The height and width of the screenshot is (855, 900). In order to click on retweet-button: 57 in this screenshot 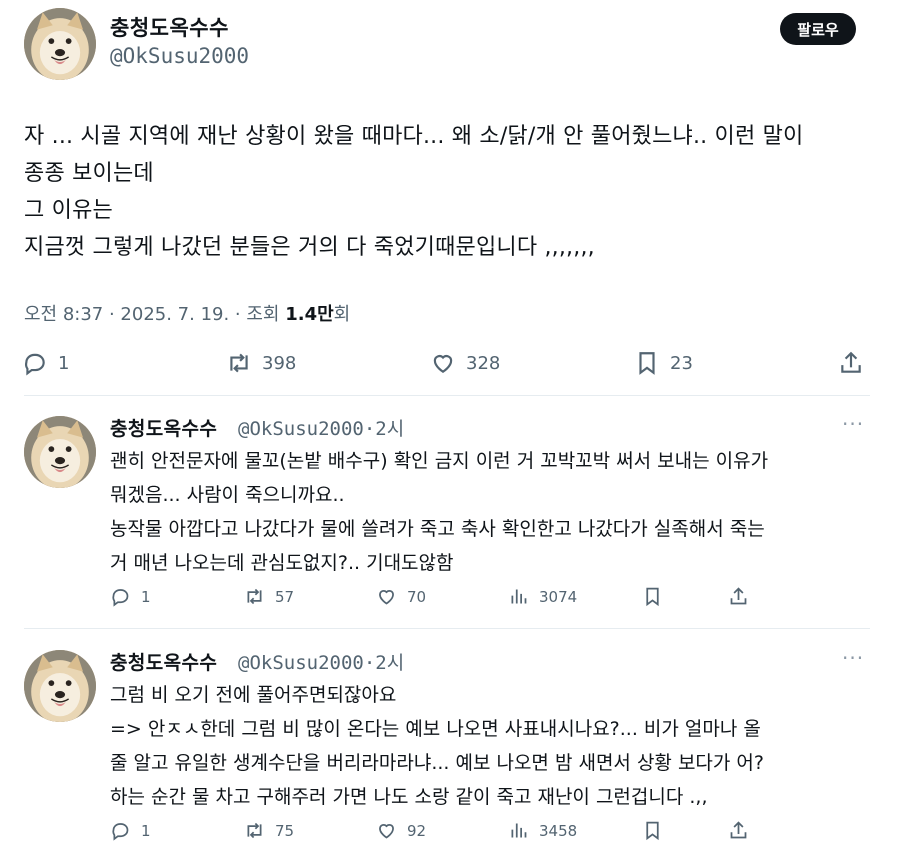, I will do `click(269, 596)`.